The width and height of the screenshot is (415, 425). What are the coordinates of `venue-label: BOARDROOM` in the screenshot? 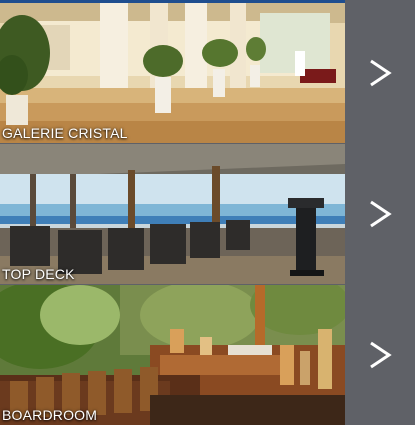 It's located at (50, 415).